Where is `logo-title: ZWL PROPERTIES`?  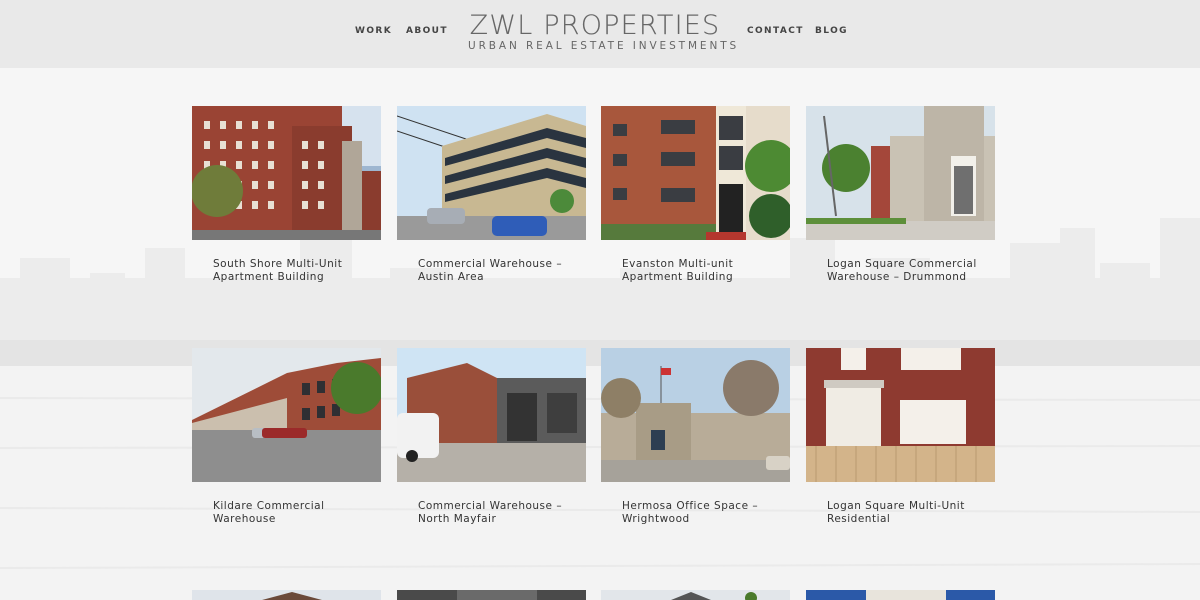 logo-title: ZWL PROPERTIES is located at coordinates (595, 25).